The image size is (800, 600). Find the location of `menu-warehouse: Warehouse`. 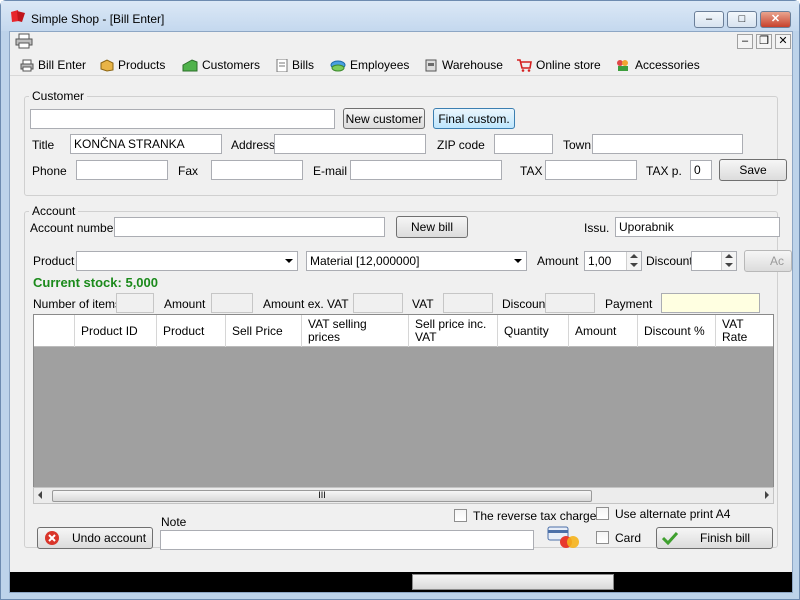

menu-warehouse: Warehouse is located at coordinates (463, 65).